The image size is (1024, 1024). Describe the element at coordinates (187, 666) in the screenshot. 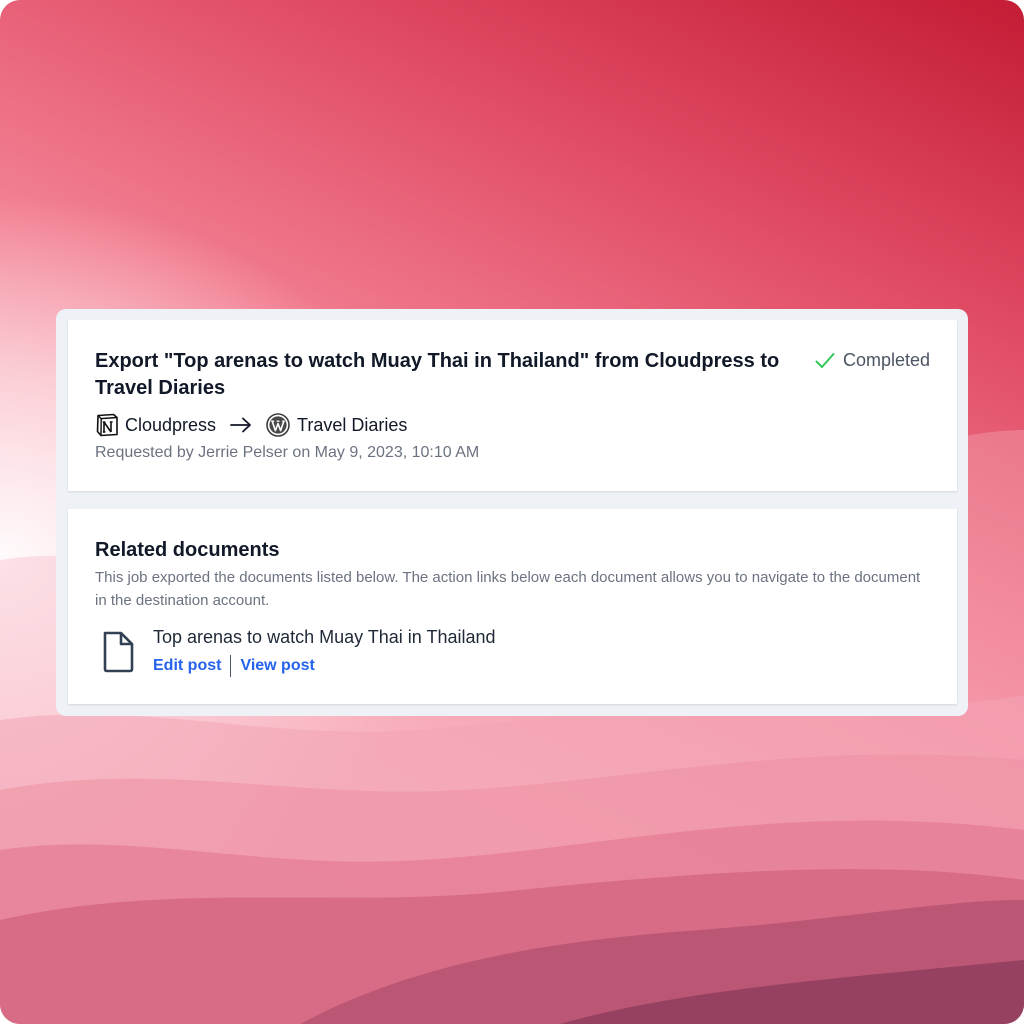

I see `edit-post-link: Edit post` at that location.